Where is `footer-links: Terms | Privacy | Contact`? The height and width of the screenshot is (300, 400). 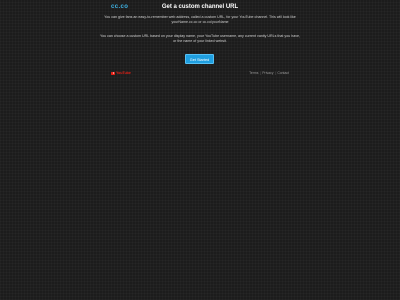 footer-links: Terms | Privacy | Contact is located at coordinates (269, 73).